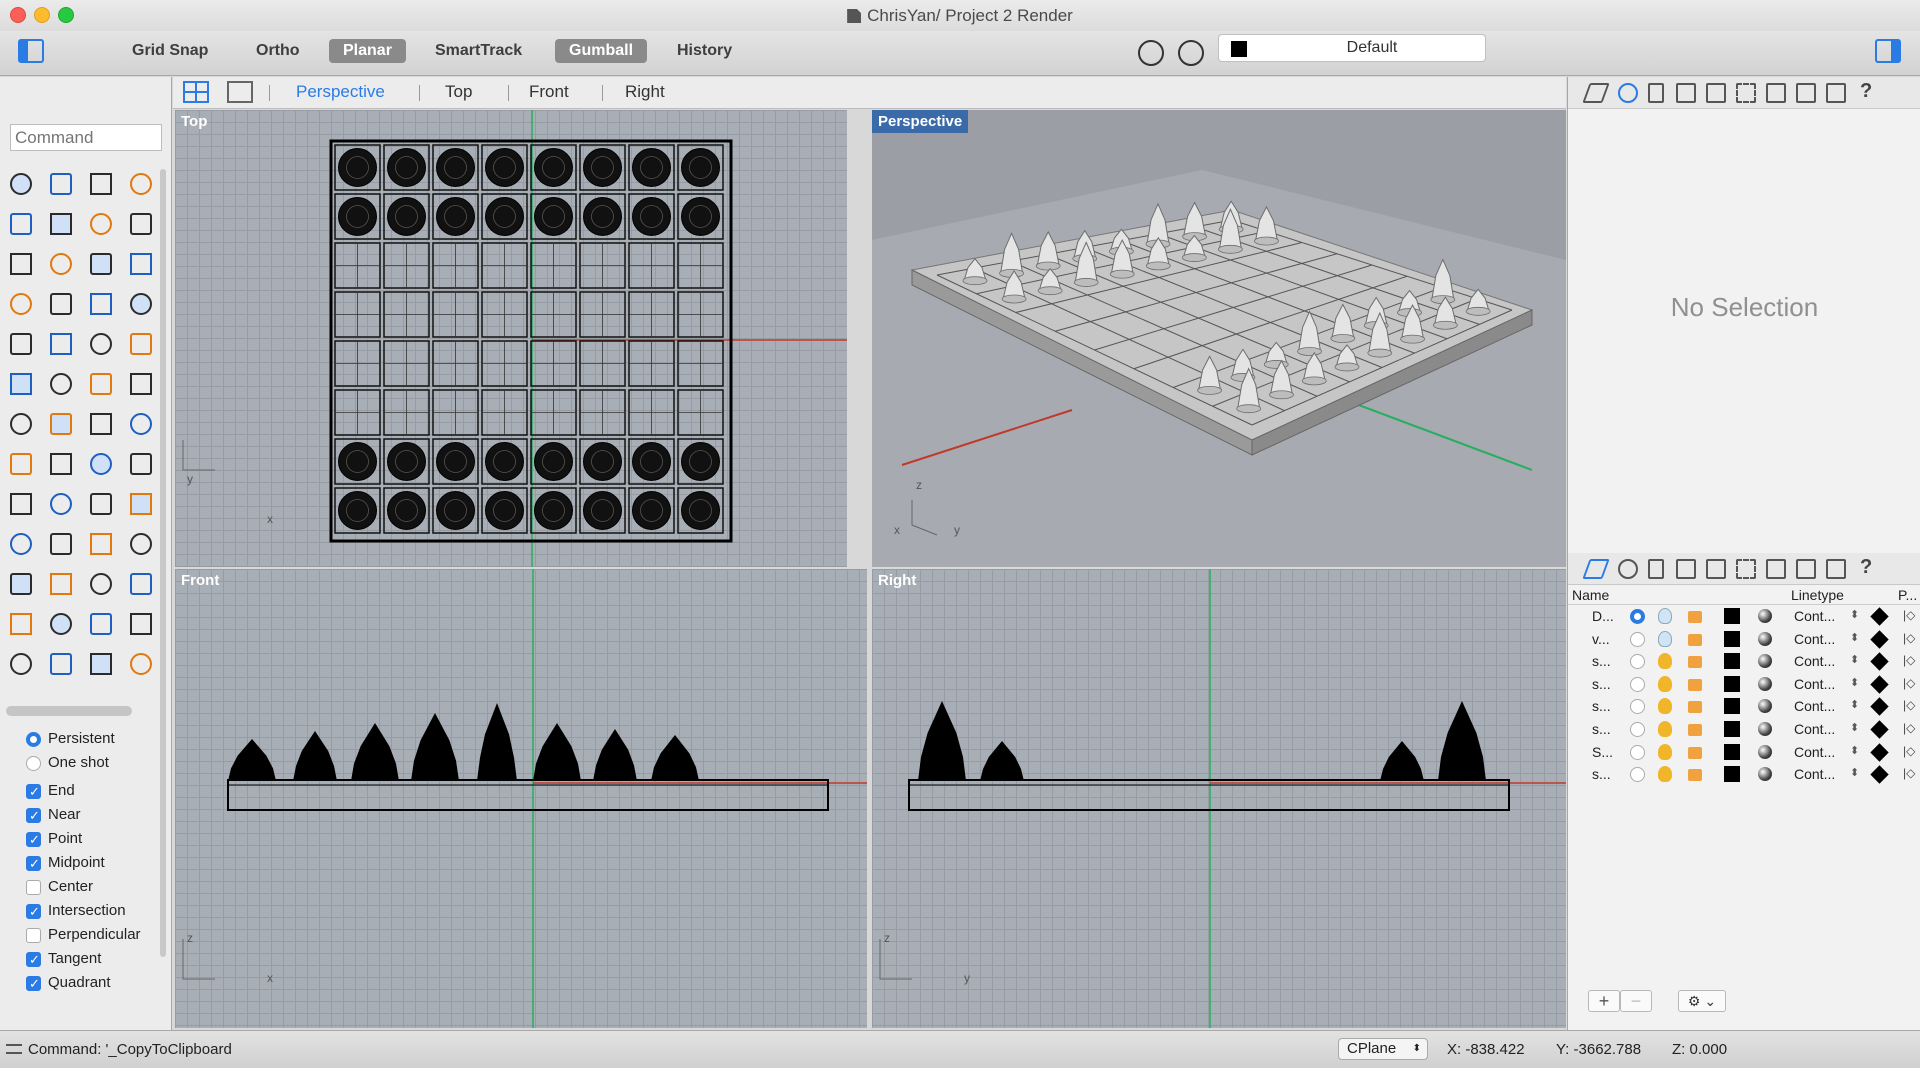 The height and width of the screenshot is (1068, 1920). What do you see at coordinates (101, 424) in the screenshot?
I see `array-icon` at bounding box center [101, 424].